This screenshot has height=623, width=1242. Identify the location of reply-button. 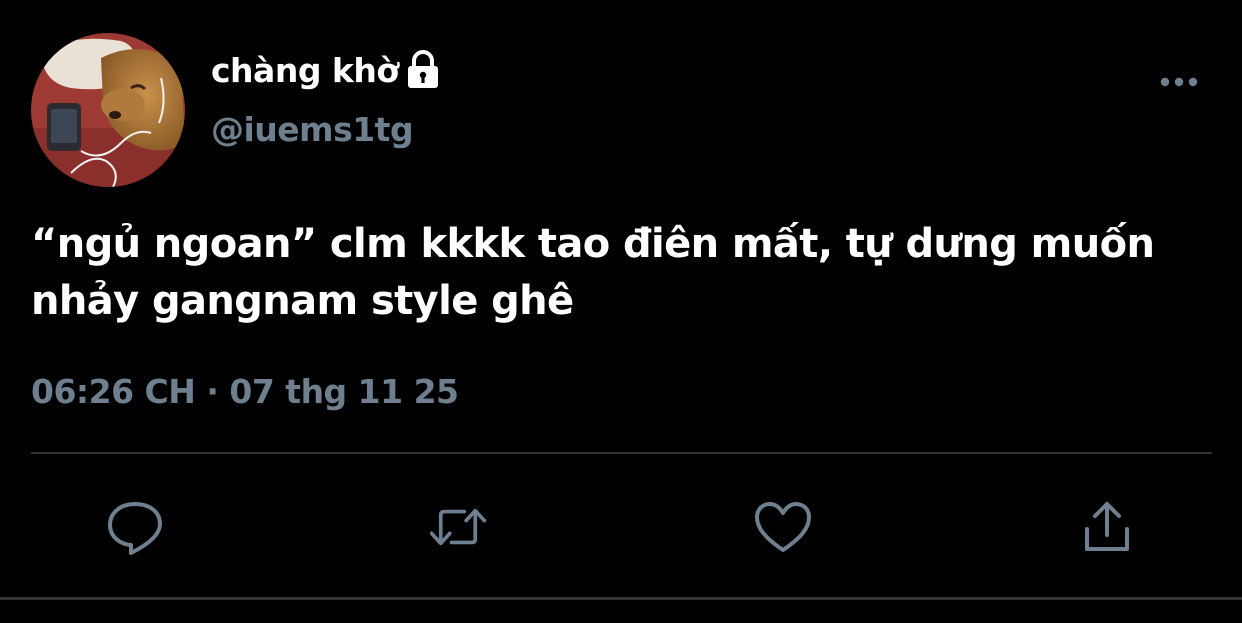
(135, 527).